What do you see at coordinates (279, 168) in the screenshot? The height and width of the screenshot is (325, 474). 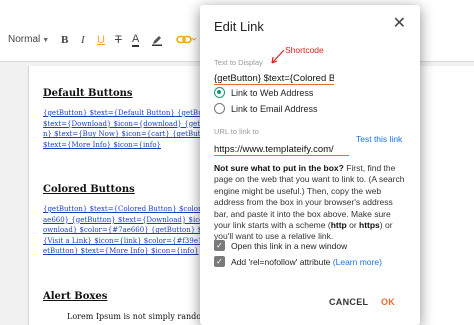 I see `help-lead: Not sure what to put in the box?` at bounding box center [279, 168].